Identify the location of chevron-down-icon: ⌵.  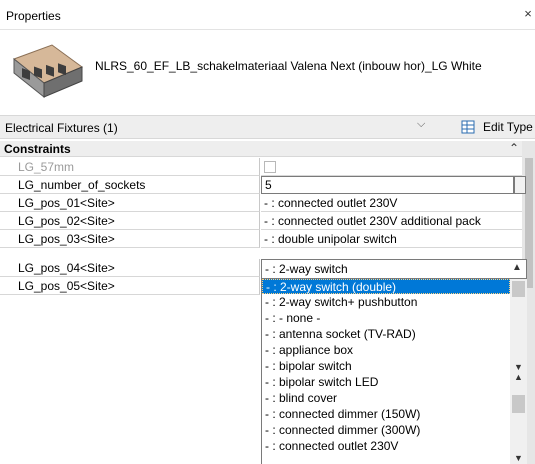
(421, 124).